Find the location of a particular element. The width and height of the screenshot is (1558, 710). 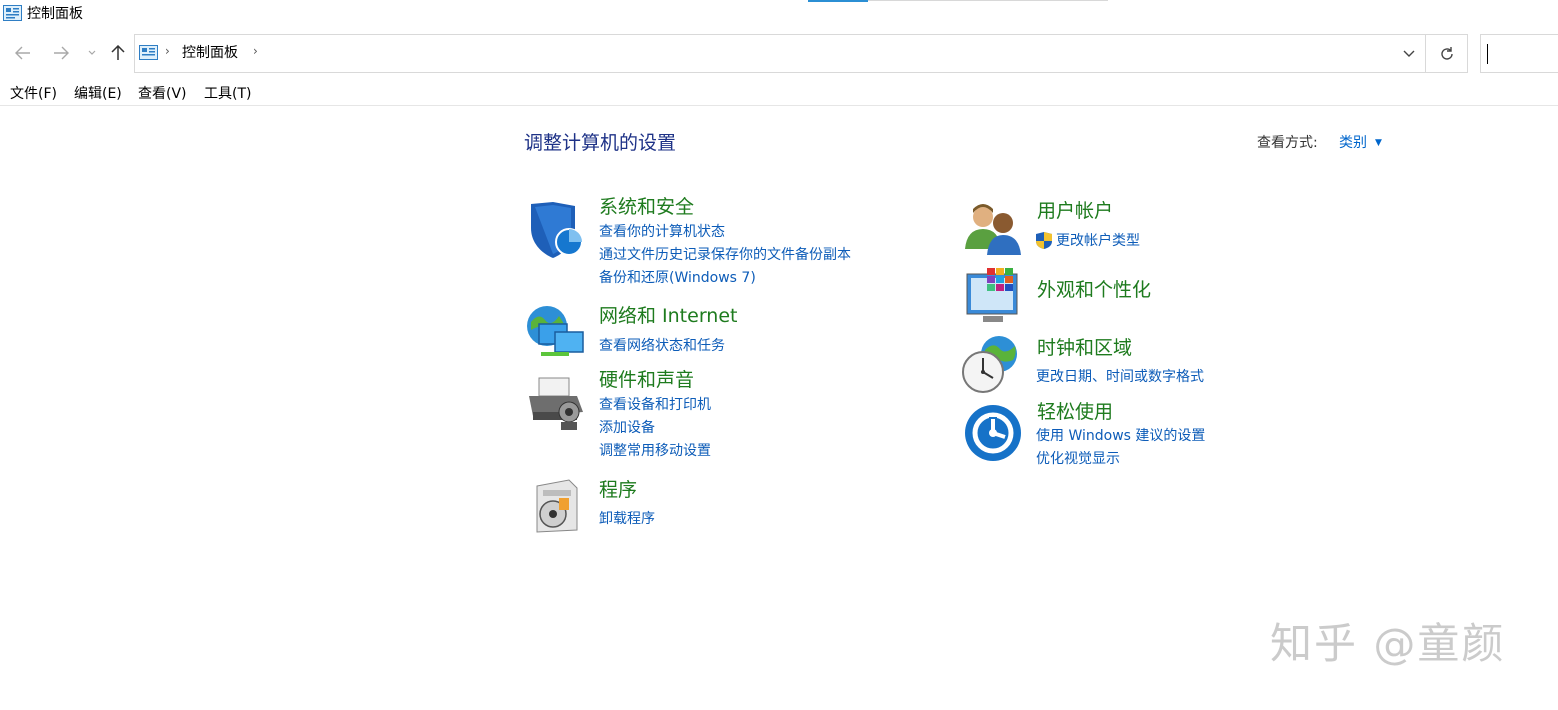

link-mobility-settings: 调整常用移动设置 is located at coordinates (655, 451).